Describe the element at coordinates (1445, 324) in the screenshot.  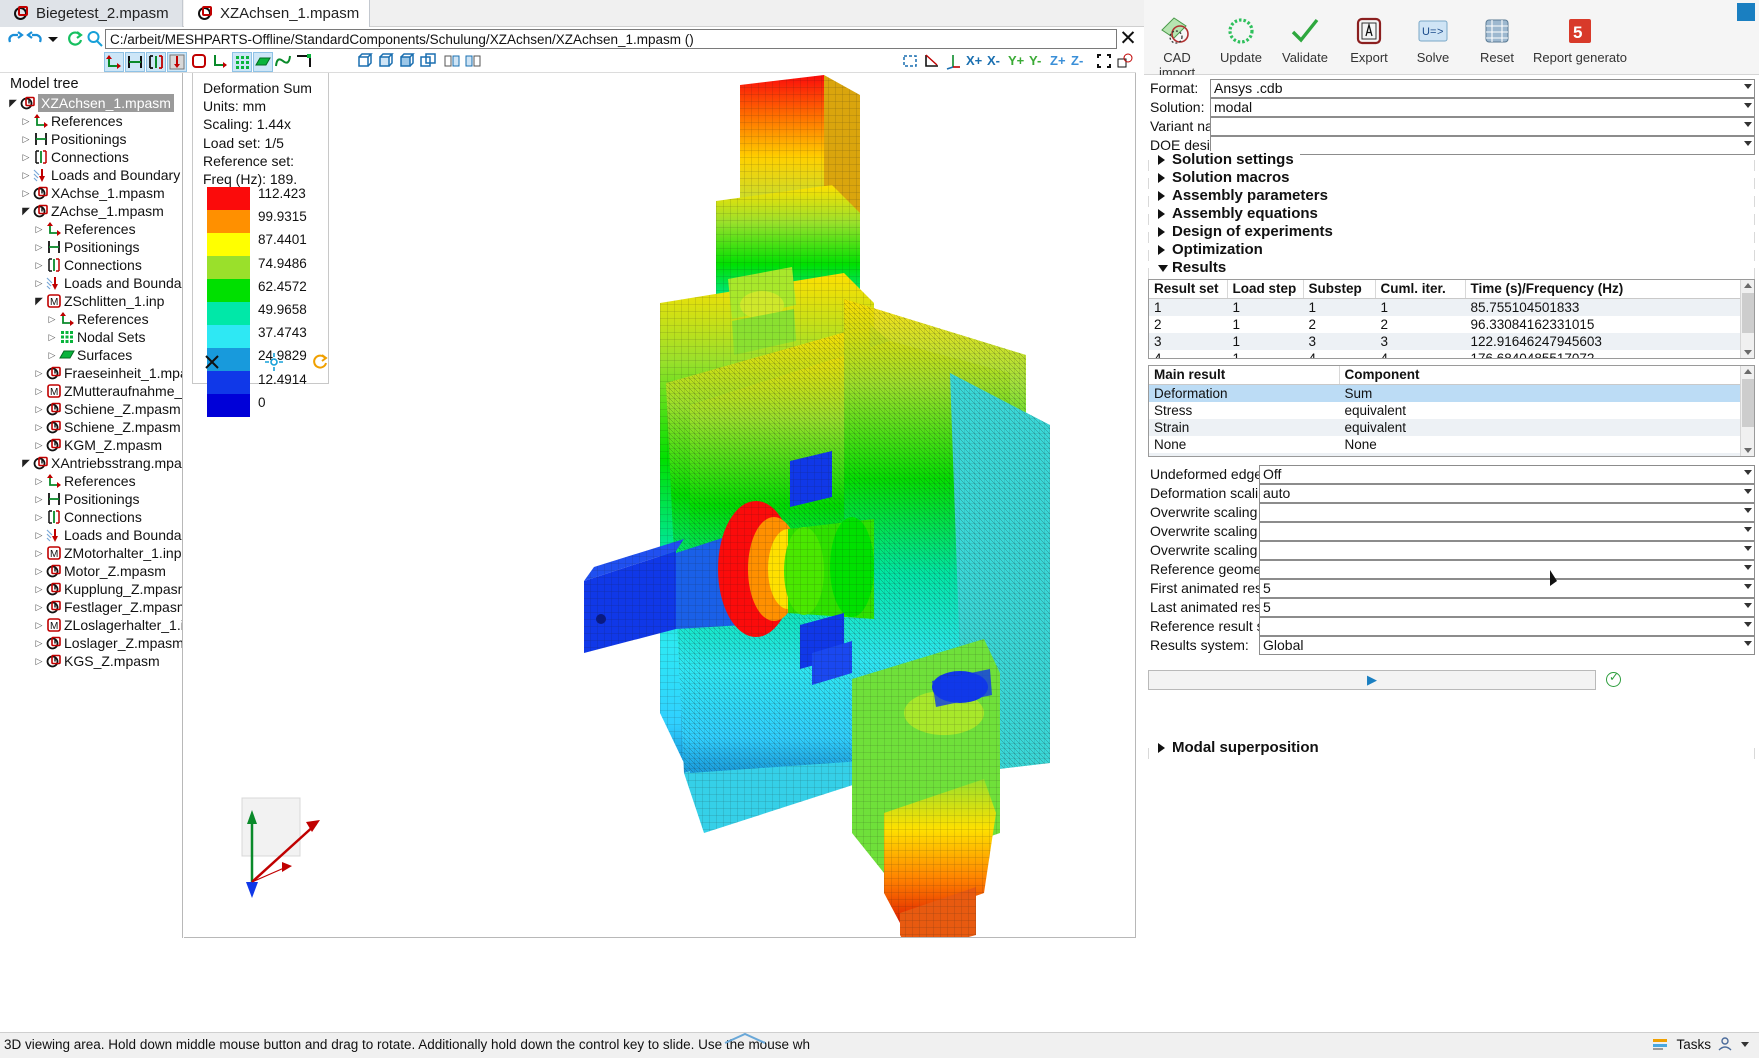
I see `table-row: 2 1 2 2 96.33084162331015` at that location.